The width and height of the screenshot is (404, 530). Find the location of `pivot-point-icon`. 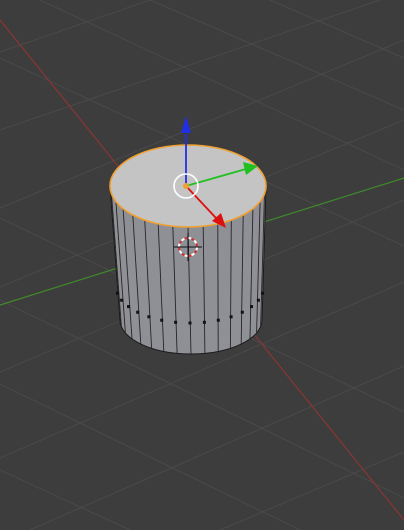

pivot-point-icon is located at coordinates (186, 186).